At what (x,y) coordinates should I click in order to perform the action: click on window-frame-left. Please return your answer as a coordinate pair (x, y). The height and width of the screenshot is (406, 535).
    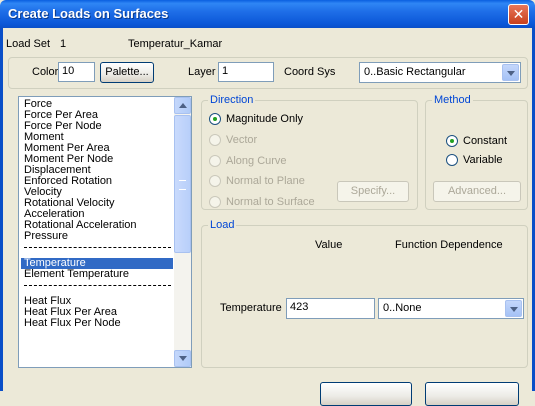
    Looking at the image, I should click on (1, 209).